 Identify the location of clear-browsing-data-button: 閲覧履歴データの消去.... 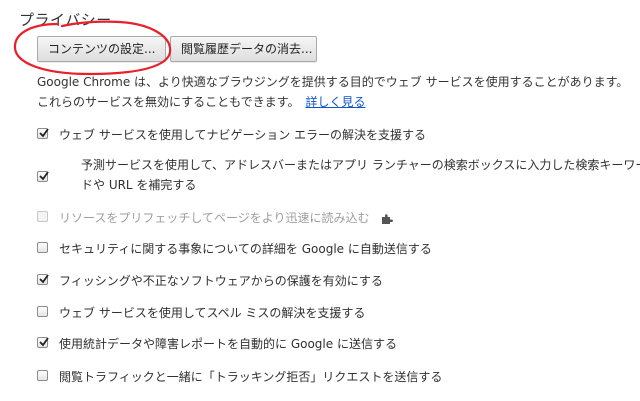
(243, 49).